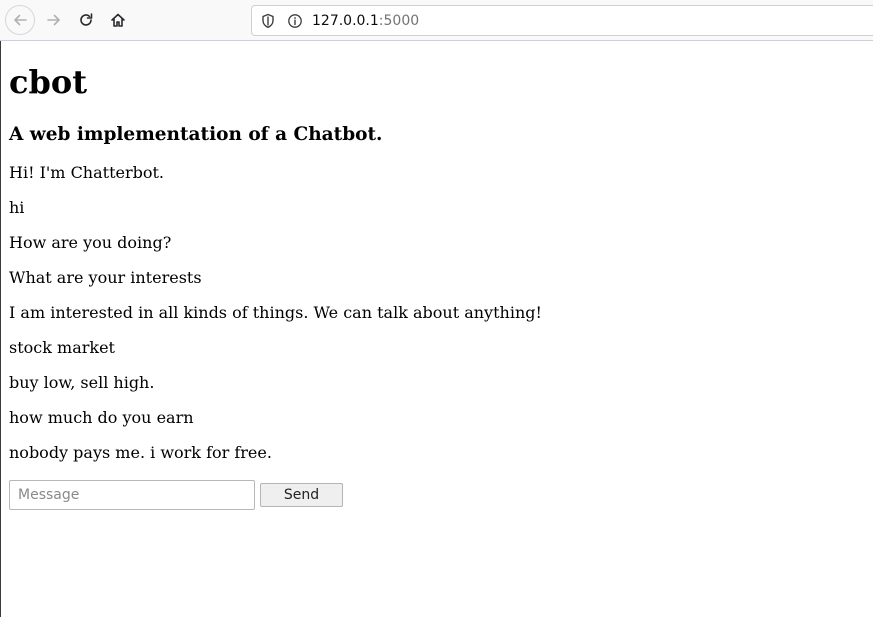  I want to click on arrow-right-icon, so click(53, 20).